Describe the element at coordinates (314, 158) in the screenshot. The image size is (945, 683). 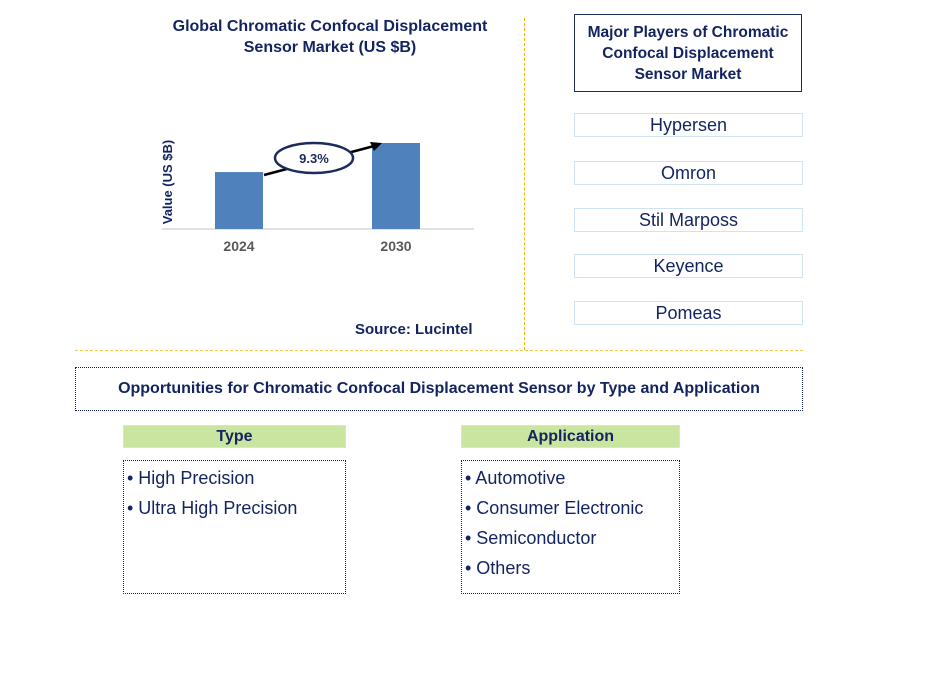
I see `cagr-label: 9.3%` at that location.